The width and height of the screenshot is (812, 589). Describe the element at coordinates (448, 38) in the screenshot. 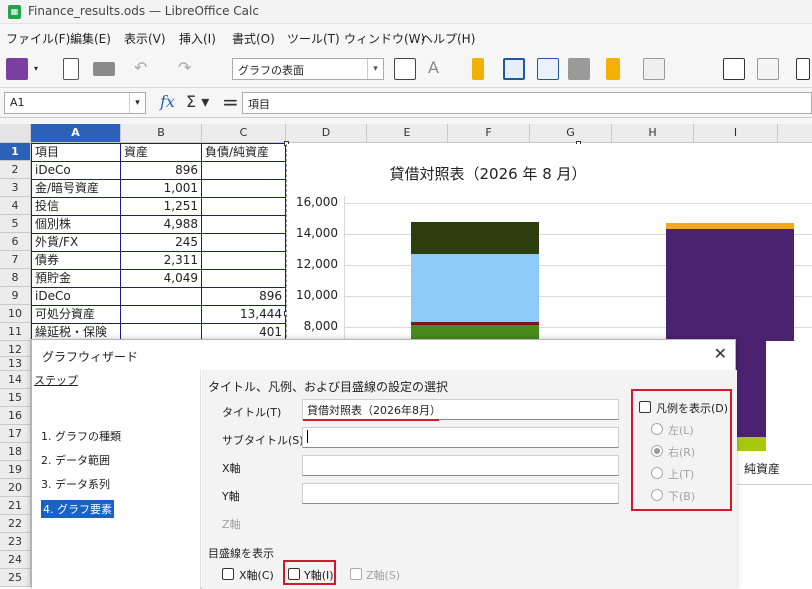

I see `menu-help: ヘルプ(H)` at that location.